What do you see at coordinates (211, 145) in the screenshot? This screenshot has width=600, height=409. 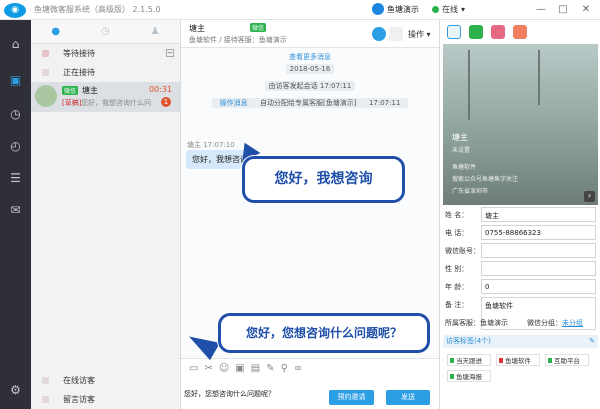 I see `message-meta: 塘主 17:07:10` at bounding box center [211, 145].